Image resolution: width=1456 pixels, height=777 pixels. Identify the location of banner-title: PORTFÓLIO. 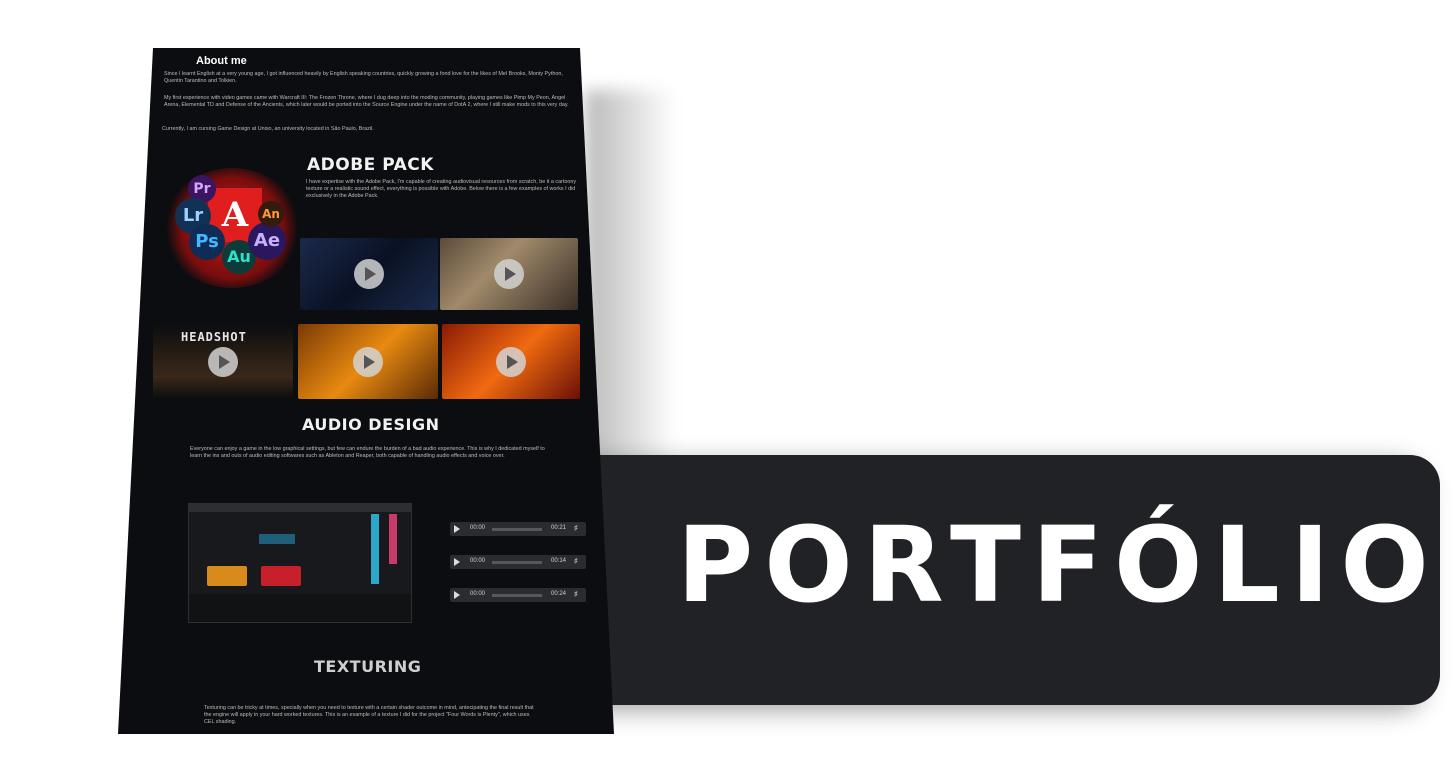
(1058, 565).